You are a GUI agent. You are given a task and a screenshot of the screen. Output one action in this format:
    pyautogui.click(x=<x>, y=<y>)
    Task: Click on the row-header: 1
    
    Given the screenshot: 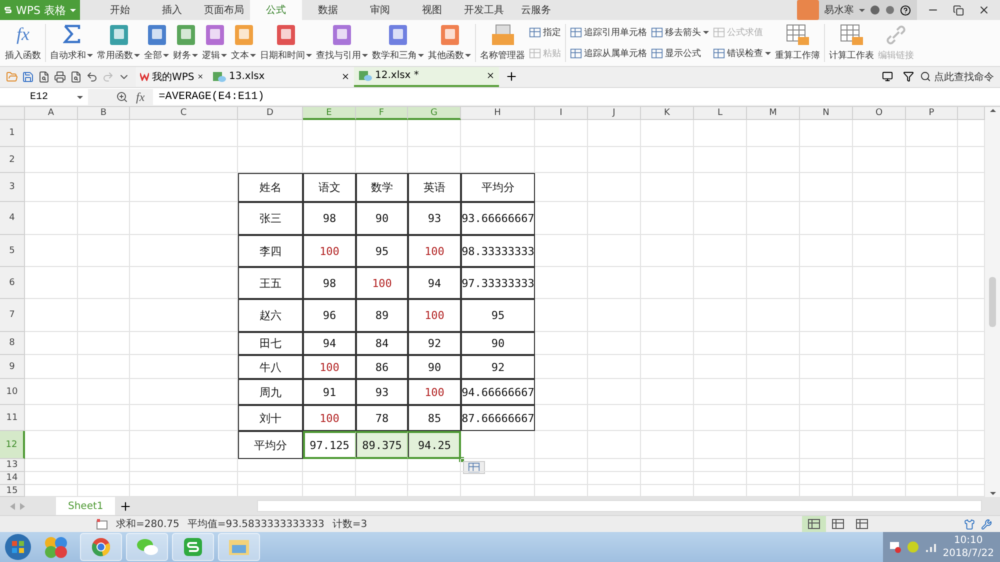 What is the action you would take?
    pyautogui.click(x=12, y=133)
    